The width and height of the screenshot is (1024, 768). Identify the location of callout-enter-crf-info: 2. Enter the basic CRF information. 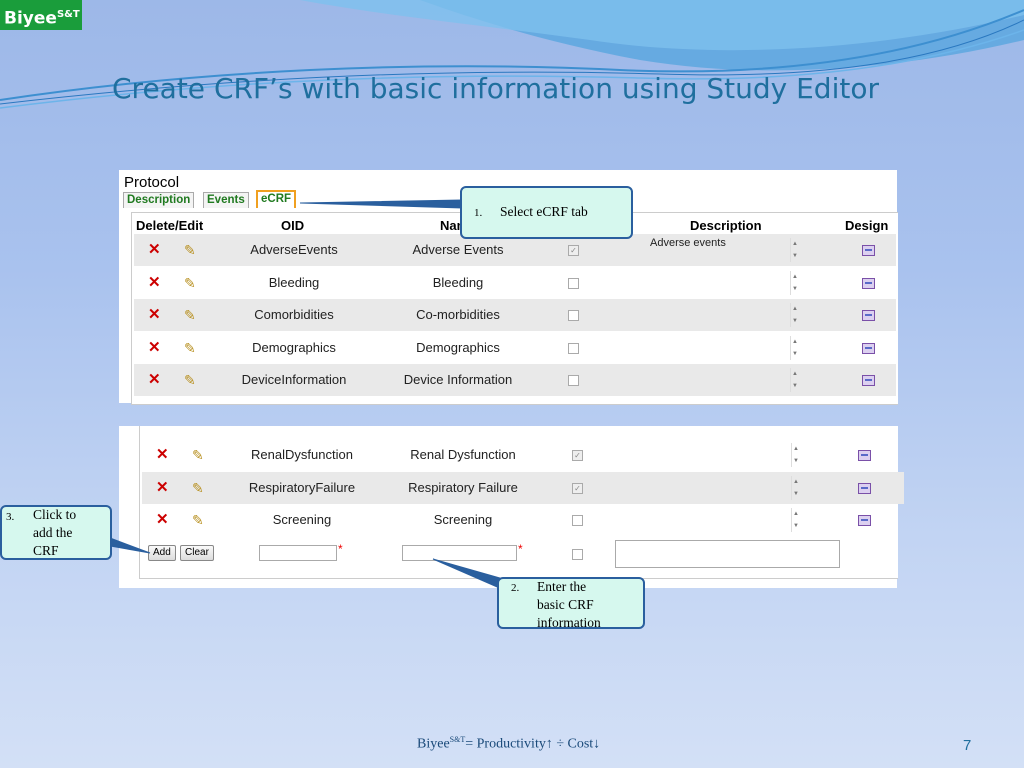
(571, 603).